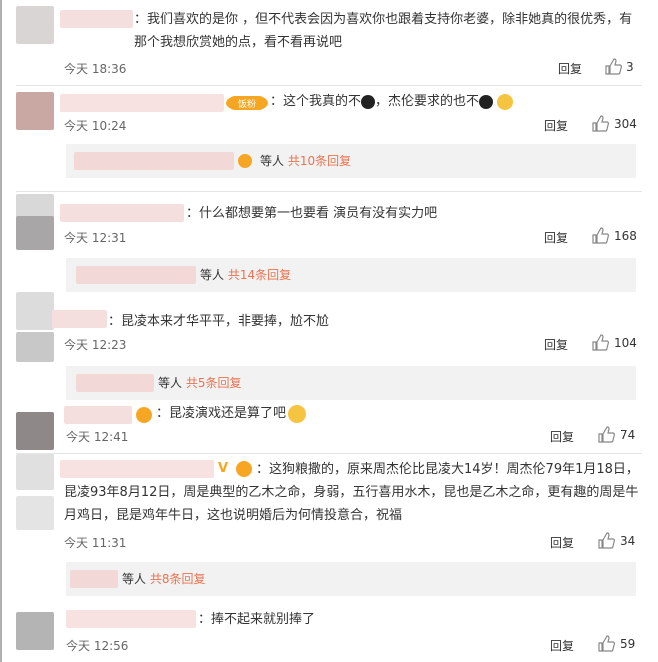 Image resolution: width=658 pixels, height=662 pixels. I want to click on sub-replies-bar: 等人 共8条回复, so click(351, 579).